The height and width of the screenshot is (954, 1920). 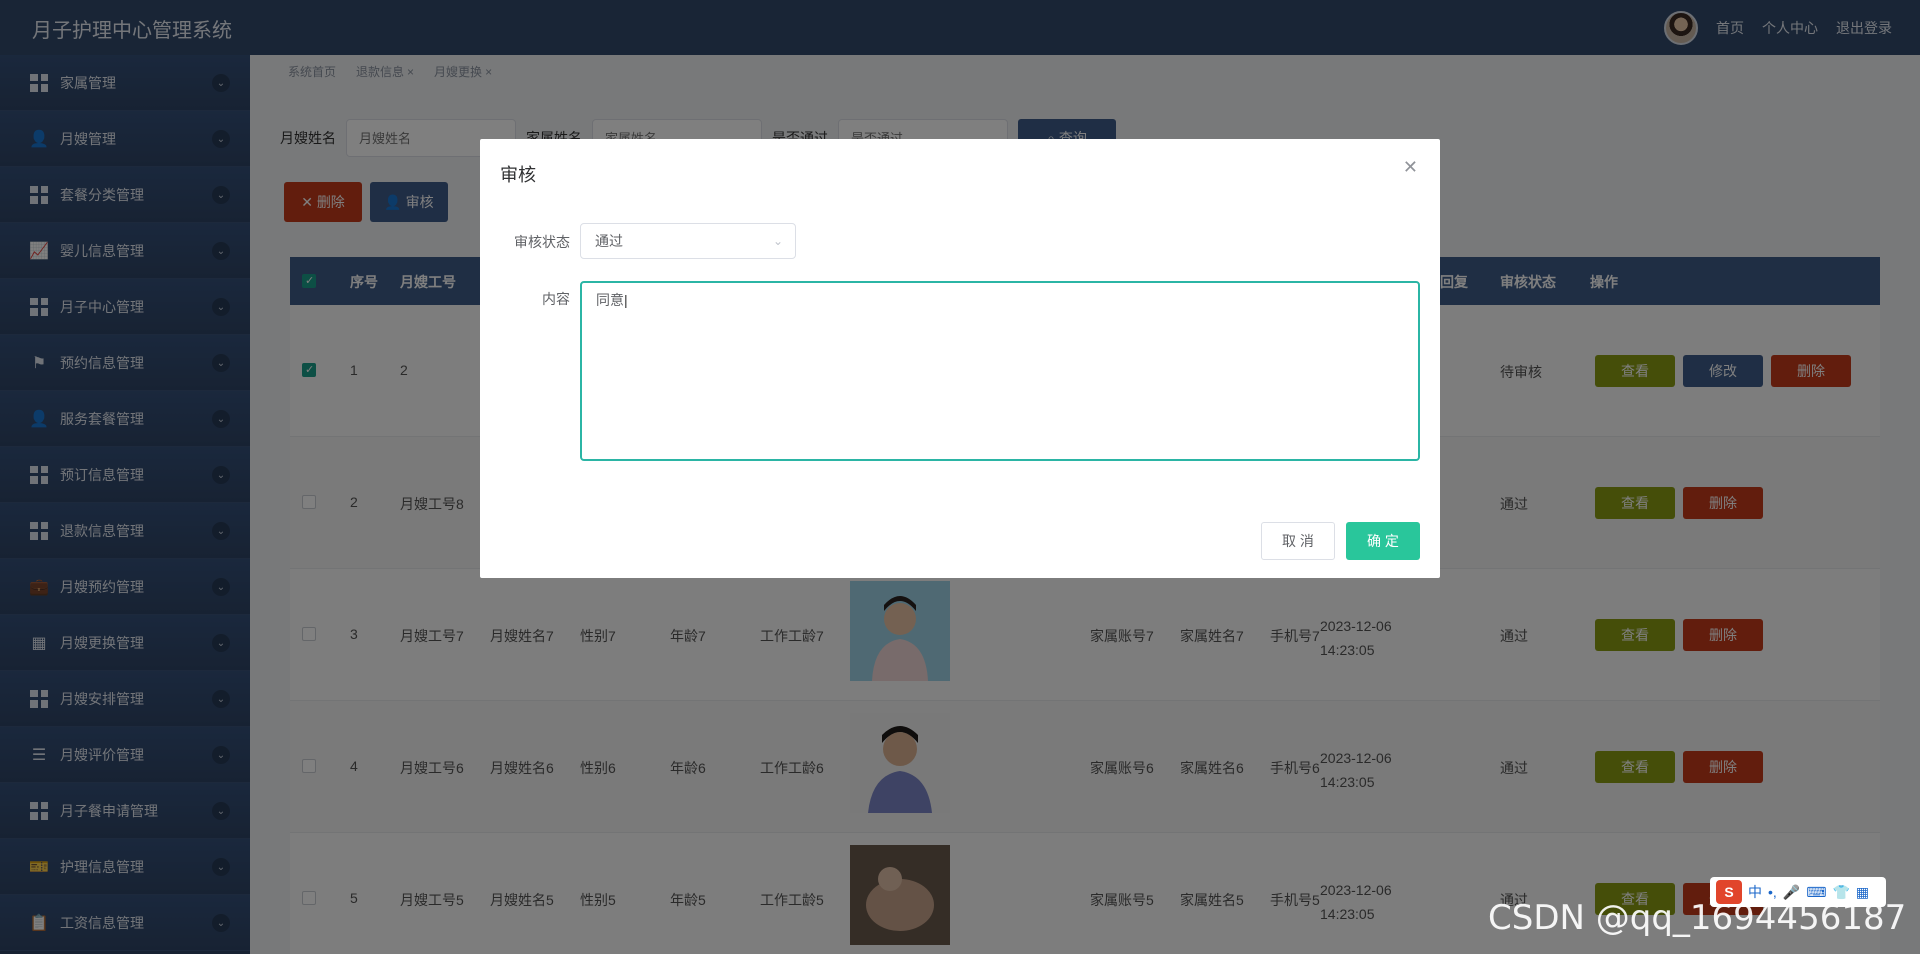 What do you see at coordinates (542, 242) in the screenshot?
I see `status-label: 审核状态` at bounding box center [542, 242].